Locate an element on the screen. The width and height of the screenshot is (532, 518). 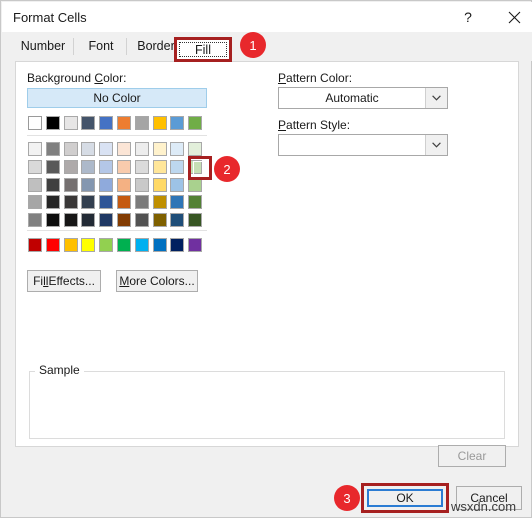
background-color-label: Background Color: is located at coordinates (77, 78).